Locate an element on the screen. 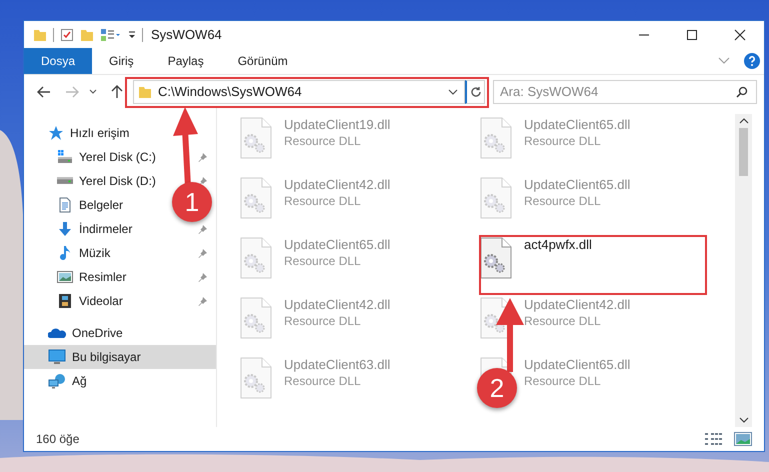 The height and width of the screenshot is (472, 769). nav-item: Ağ is located at coordinates (120, 381).